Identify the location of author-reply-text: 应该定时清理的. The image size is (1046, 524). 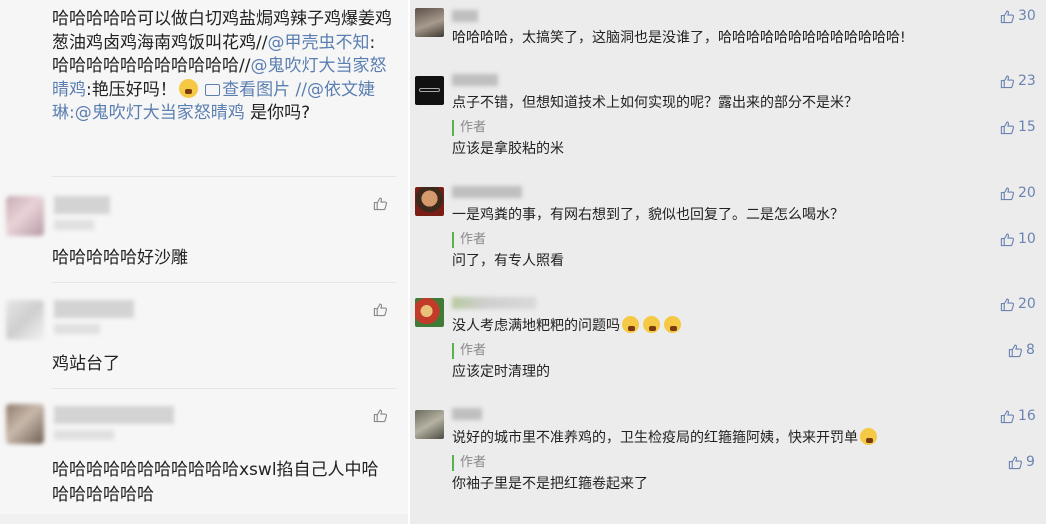
(501, 372).